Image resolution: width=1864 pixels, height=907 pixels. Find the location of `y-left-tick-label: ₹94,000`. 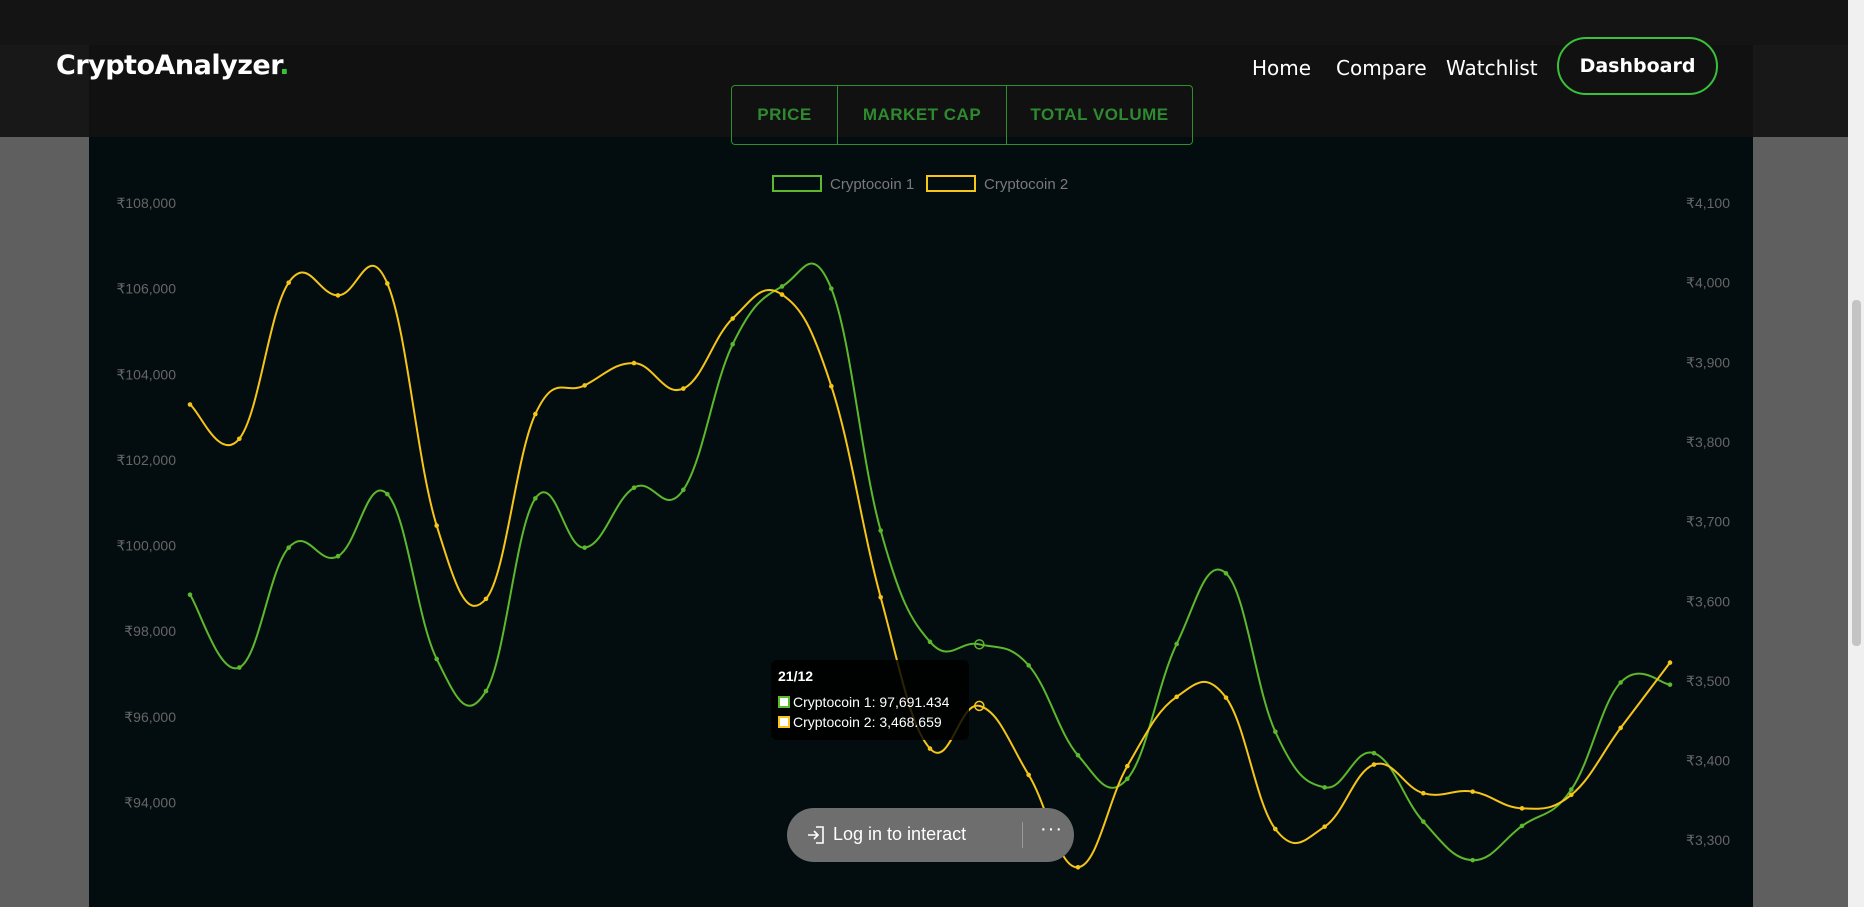

y-left-tick-label: ₹94,000 is located at coordinates (150, 802).